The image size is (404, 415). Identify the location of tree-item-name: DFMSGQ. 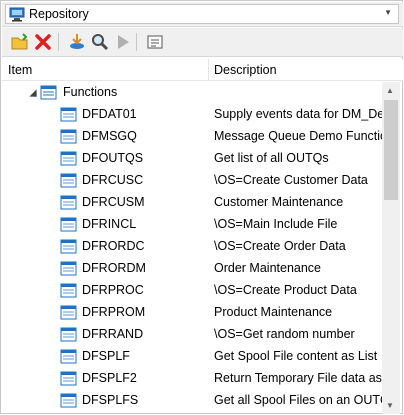
(109, 136).